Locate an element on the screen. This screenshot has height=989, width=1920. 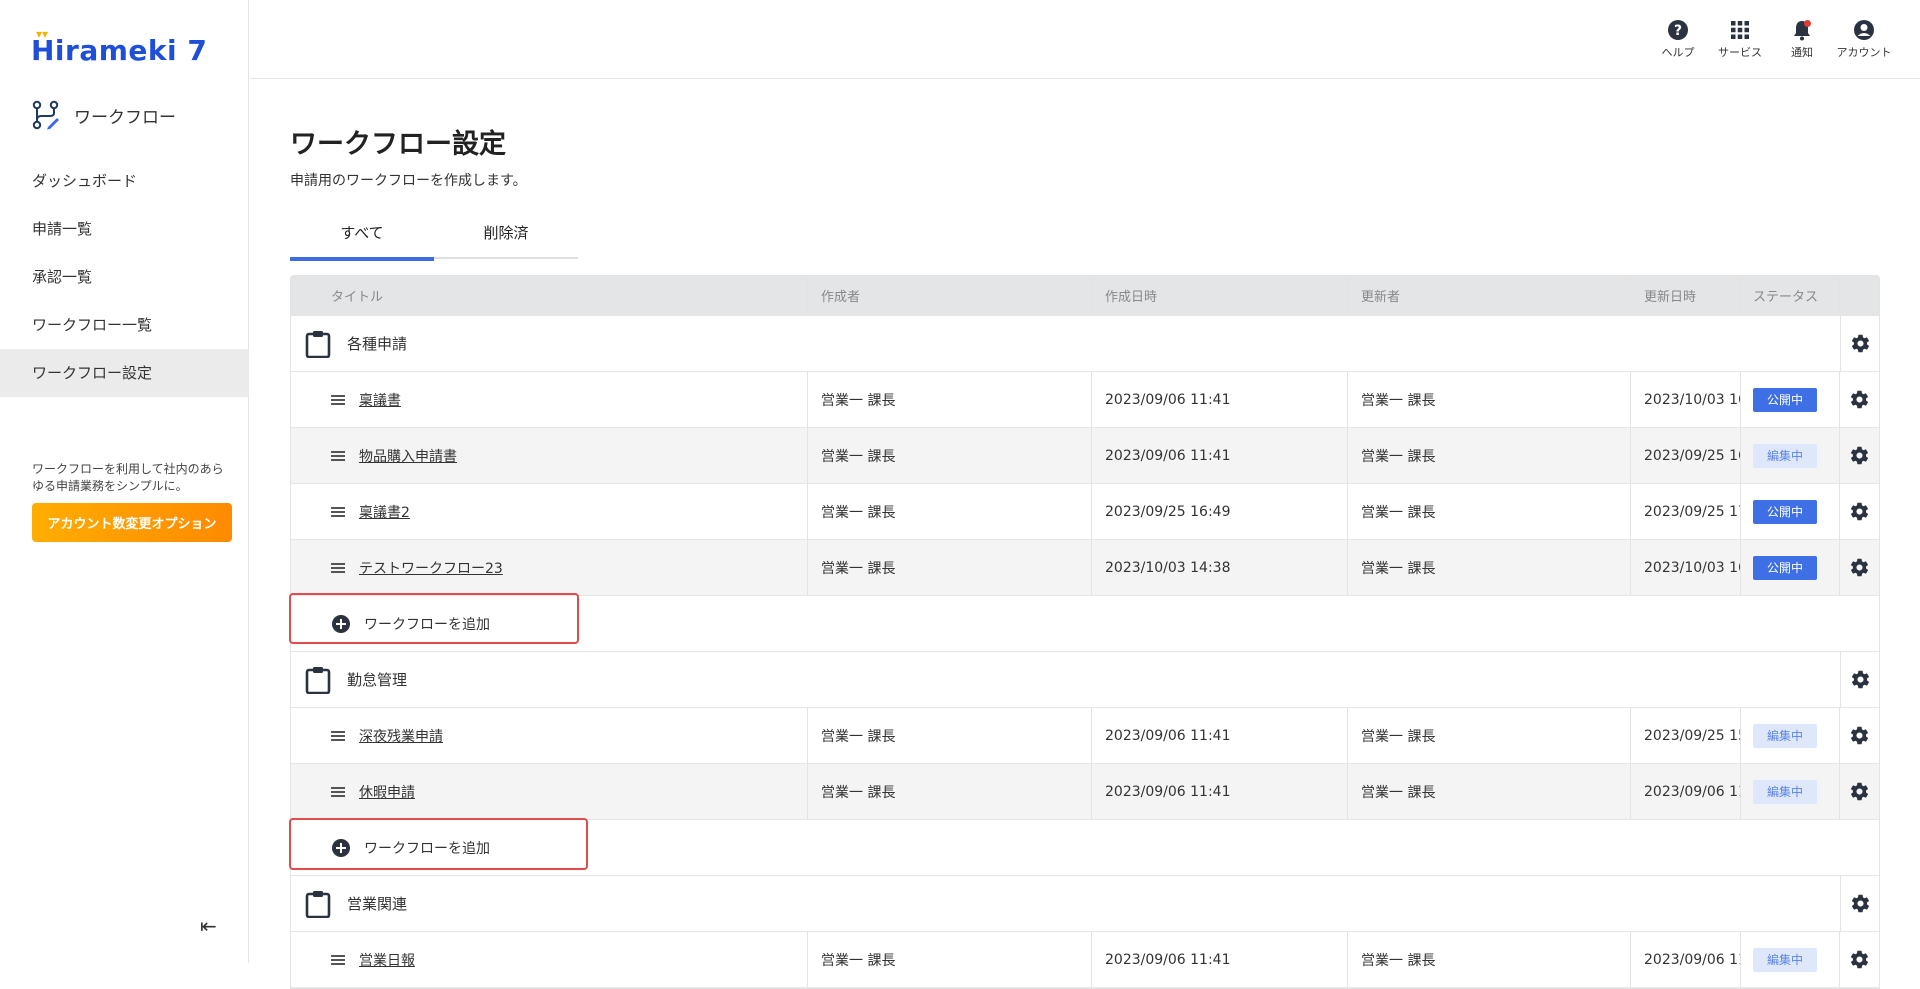
header-created: 作成日時 is located at coordinates (1220, 295).